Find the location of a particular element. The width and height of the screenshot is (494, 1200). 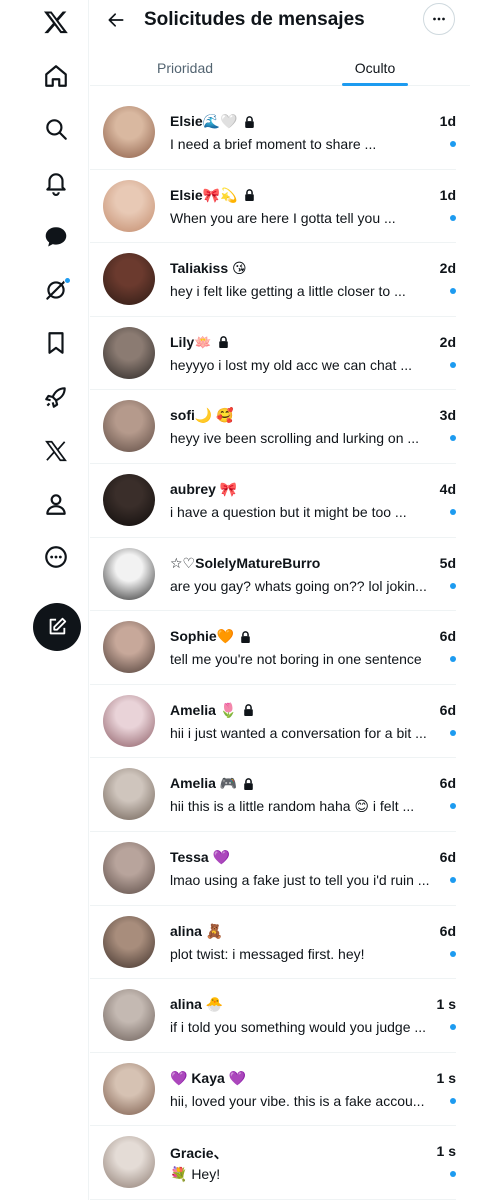

active-tab-indicator is located at coordinates (375, 84).